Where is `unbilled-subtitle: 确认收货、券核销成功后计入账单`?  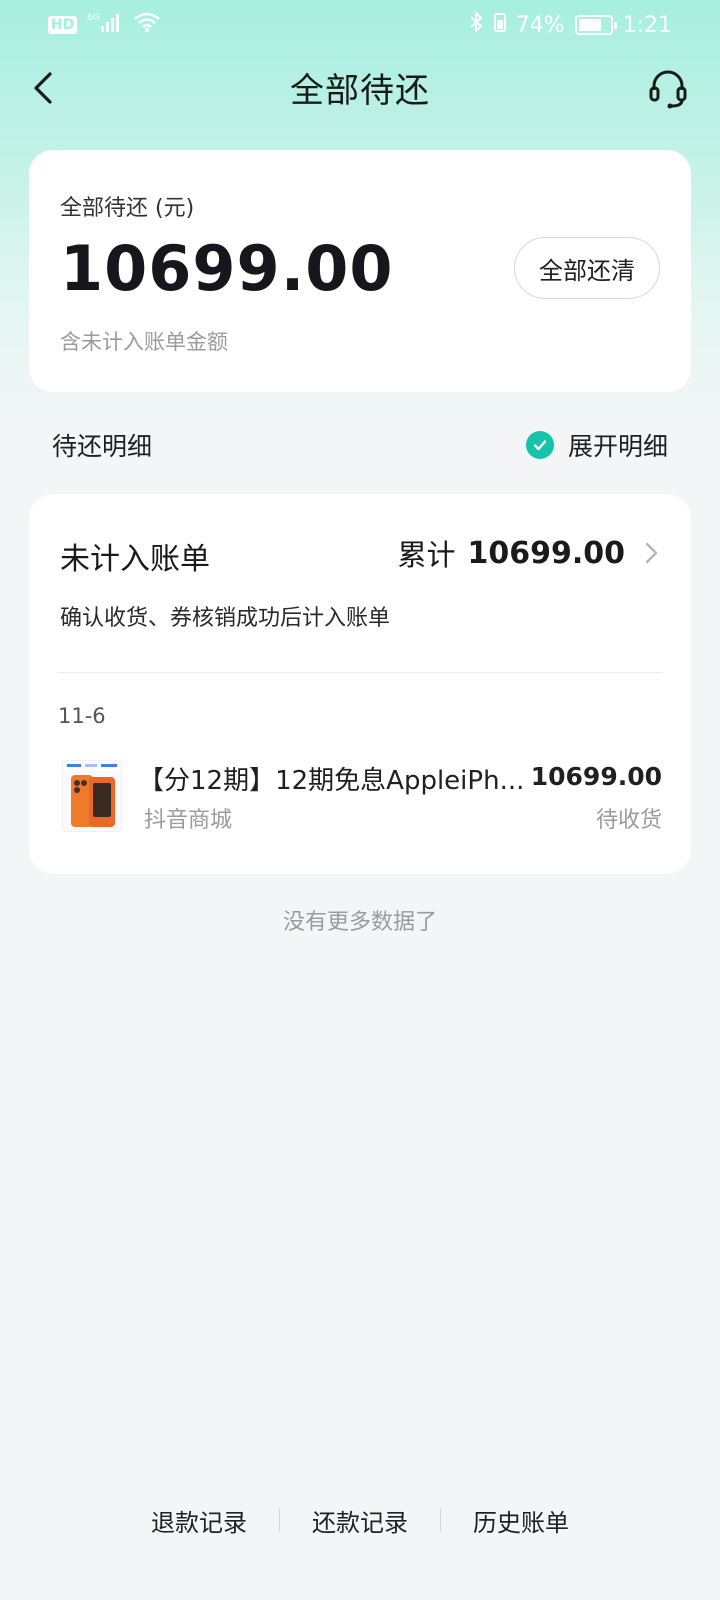 unbilled-subtitle: 确认收货、券核销成功后计入账单 is located at coordinates (225, 618).